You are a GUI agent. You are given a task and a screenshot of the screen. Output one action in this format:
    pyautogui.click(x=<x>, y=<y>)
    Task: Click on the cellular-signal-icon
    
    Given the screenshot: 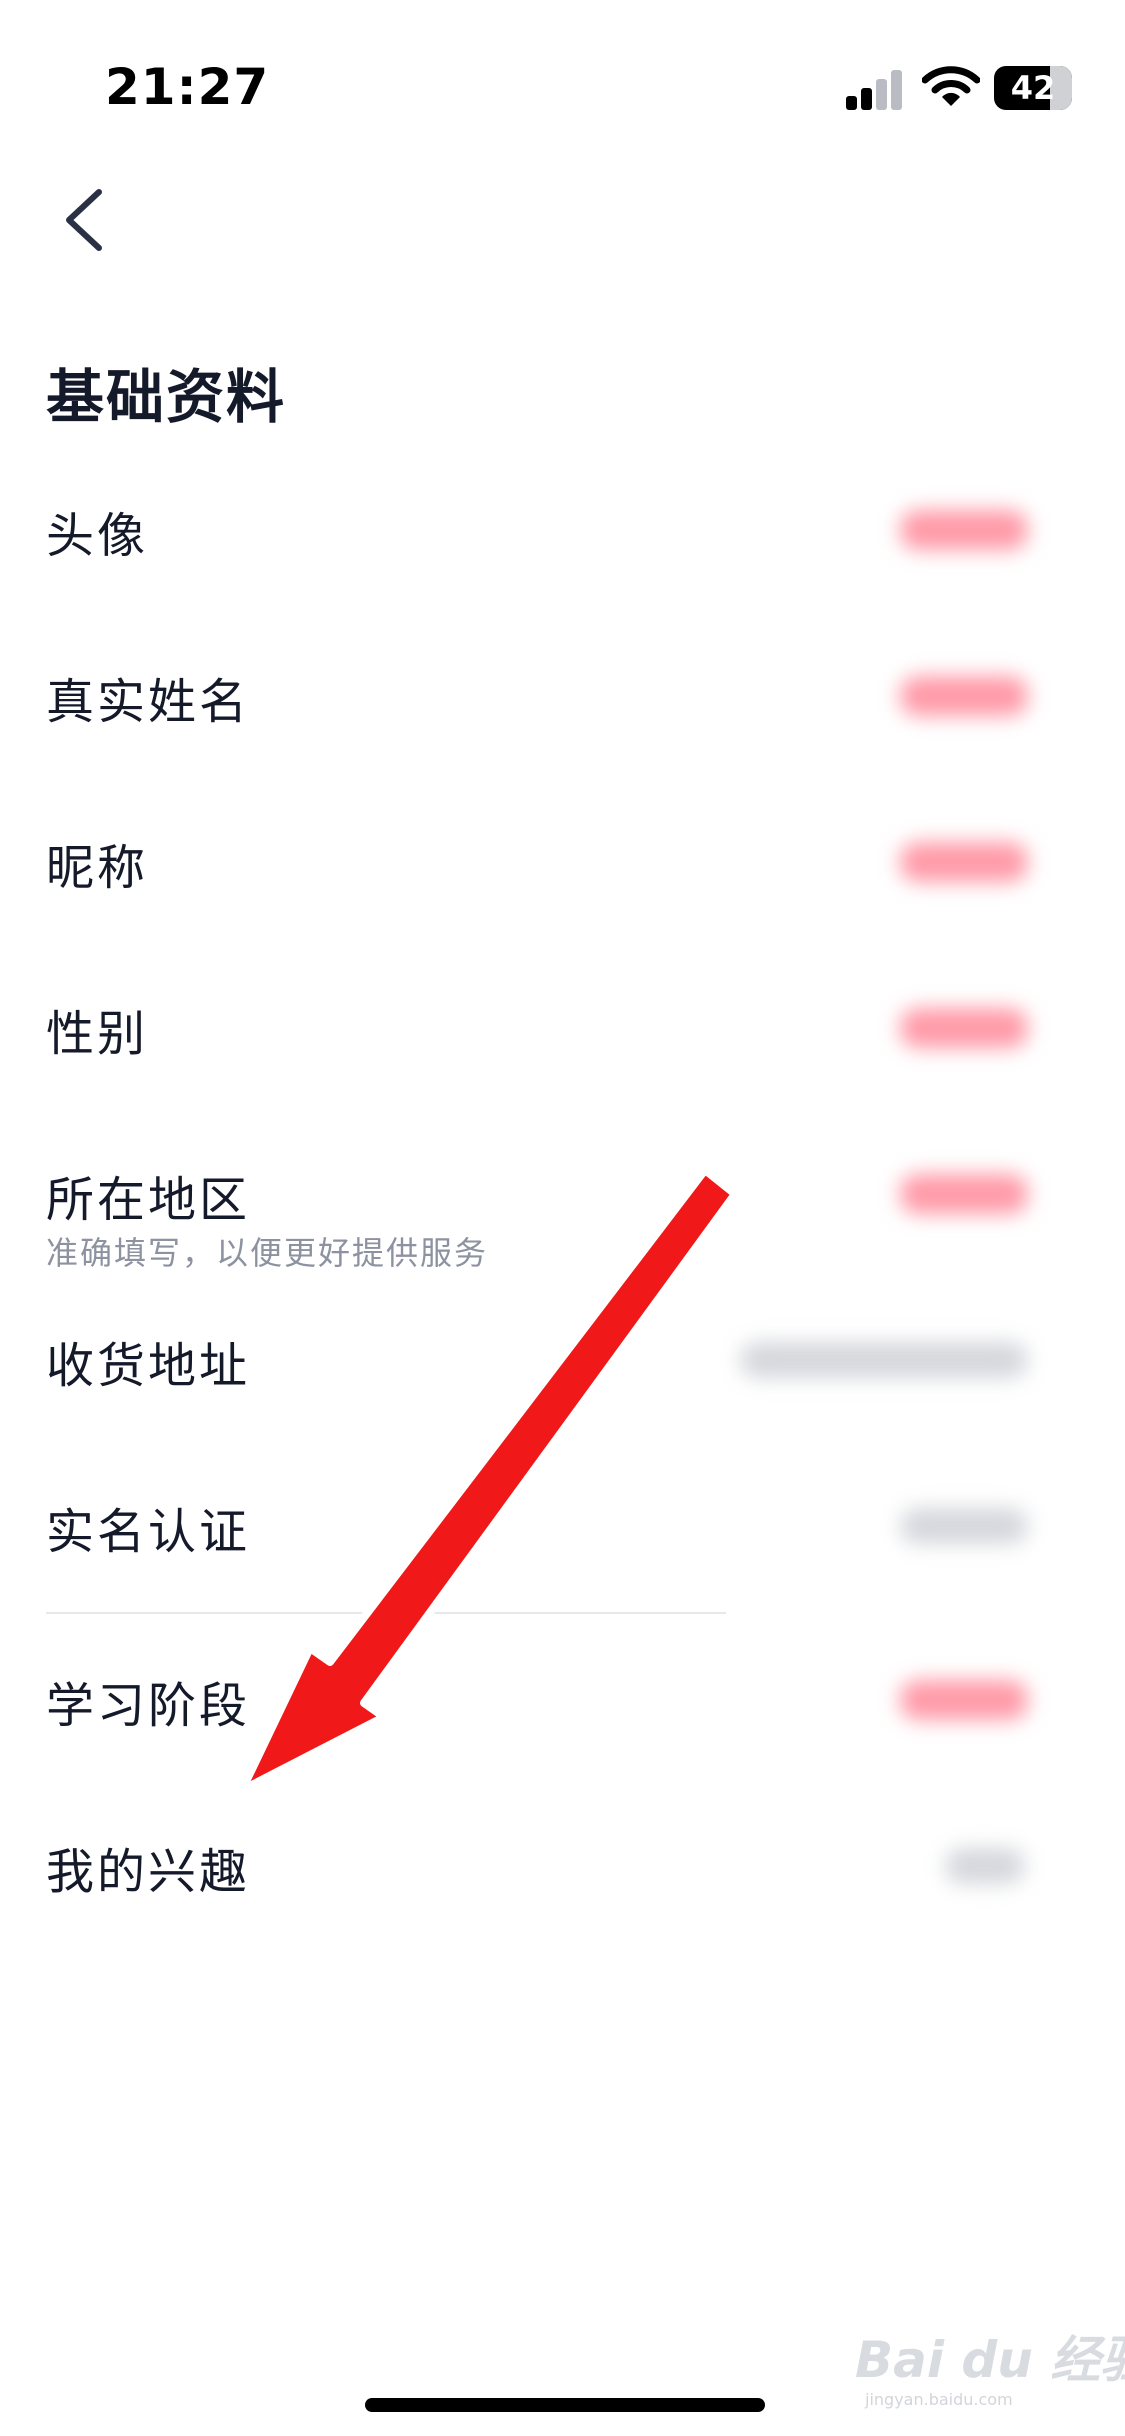 What is the action you would take?
    pyautogui.click(x=874, y=89)
    